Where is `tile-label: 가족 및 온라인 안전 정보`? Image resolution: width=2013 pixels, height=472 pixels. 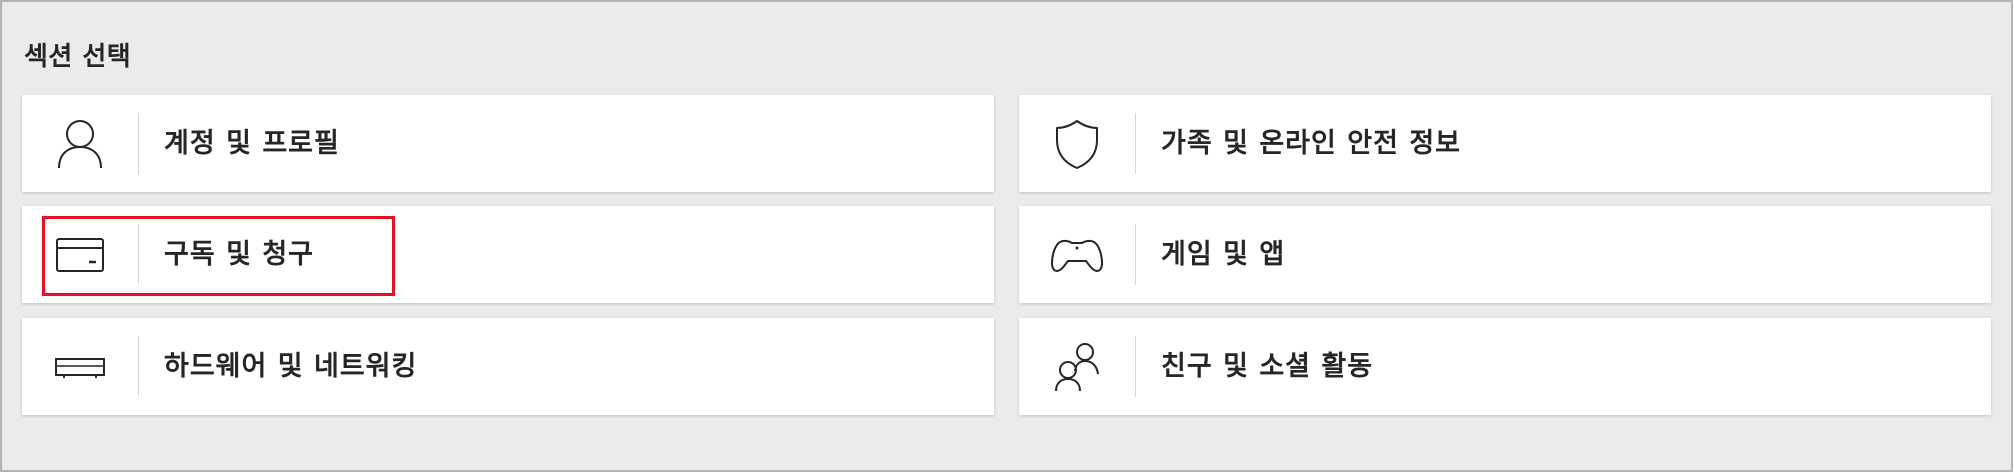 tile-label: 가족 및 온라인 안전 정보 is located at coordinates (1311, 143).